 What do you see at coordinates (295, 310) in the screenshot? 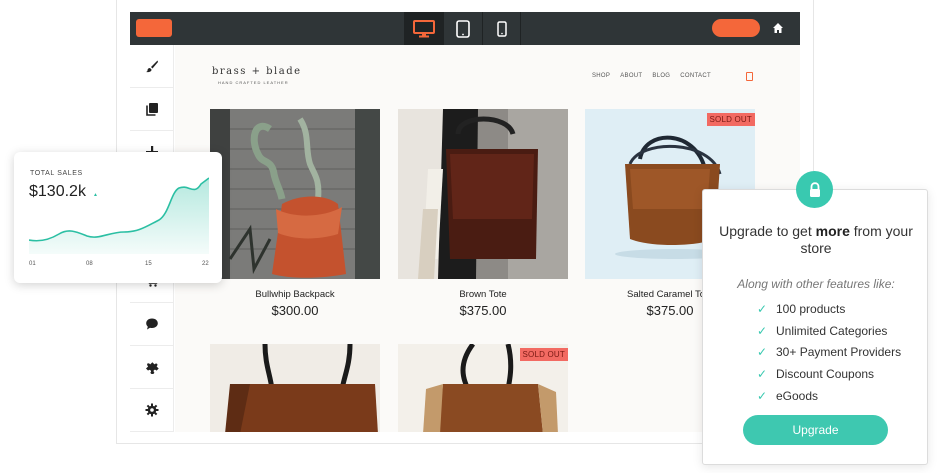
I see `product-price: $300.00` at bounding box center [295, 310].